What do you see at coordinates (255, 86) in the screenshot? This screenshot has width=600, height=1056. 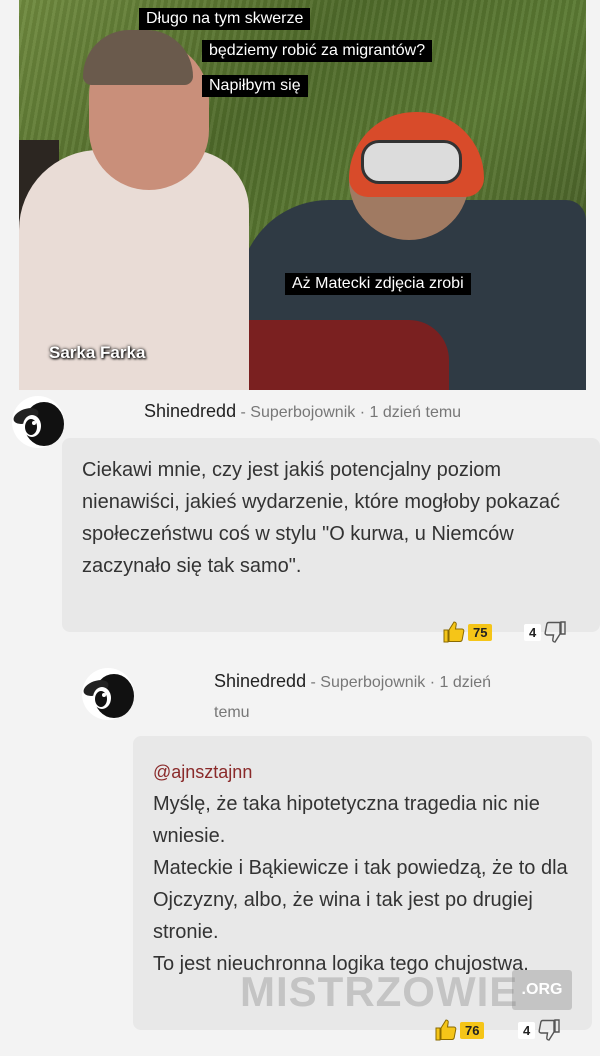 I see `meme-caption-3: Napiłbym się` at bounding box center [255, 86].